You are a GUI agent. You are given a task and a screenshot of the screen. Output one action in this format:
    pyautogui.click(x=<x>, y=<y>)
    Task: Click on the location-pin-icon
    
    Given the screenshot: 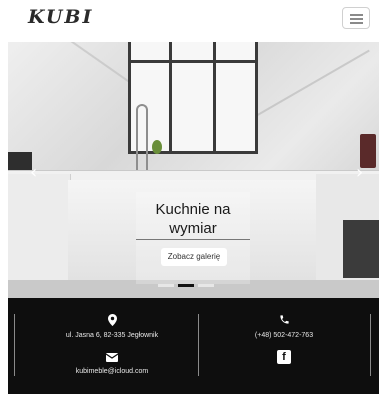 What is the action you would take?
    pyautogui.click(x=112, y=321)
    